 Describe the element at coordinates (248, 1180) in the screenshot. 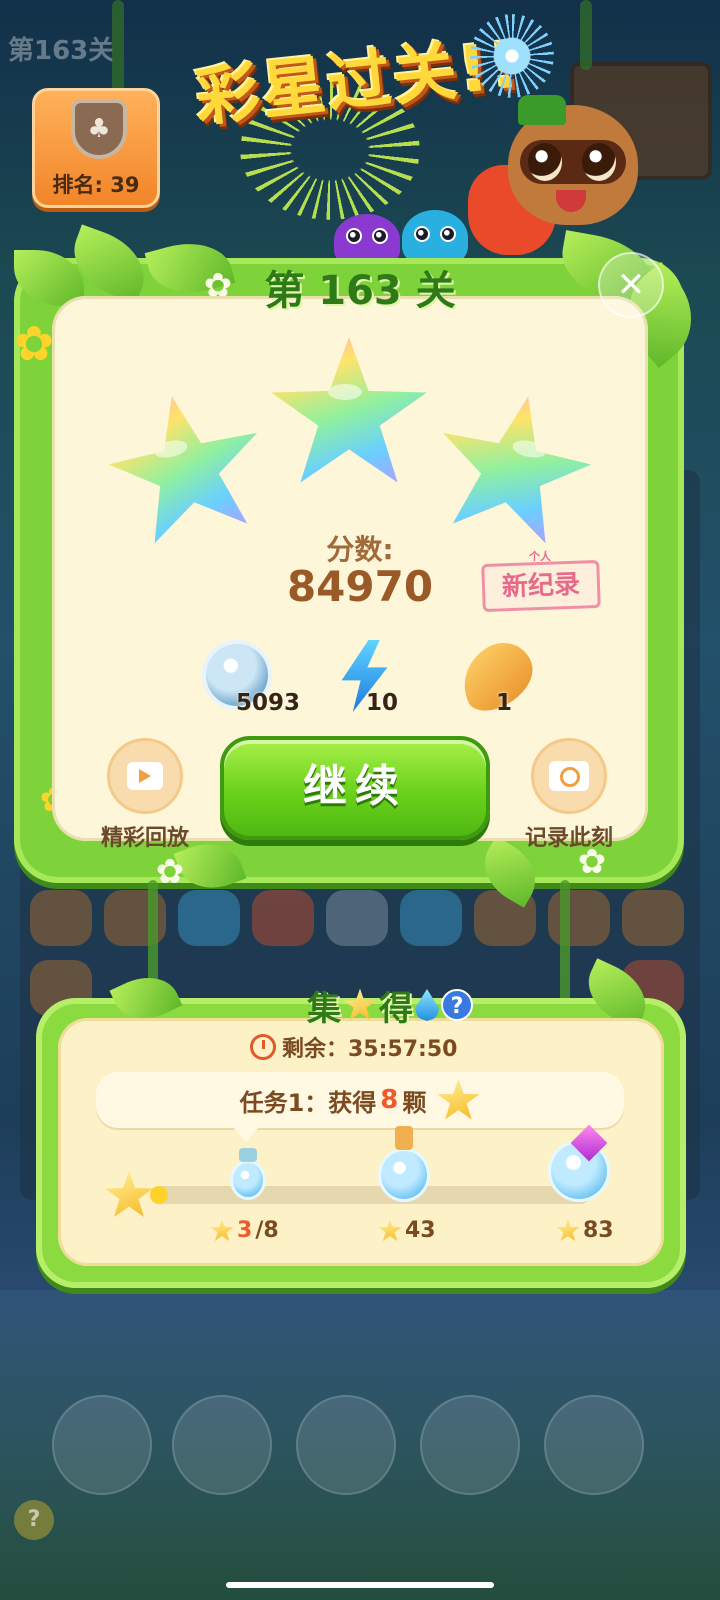

I see `small-bottle-icon` at that location.